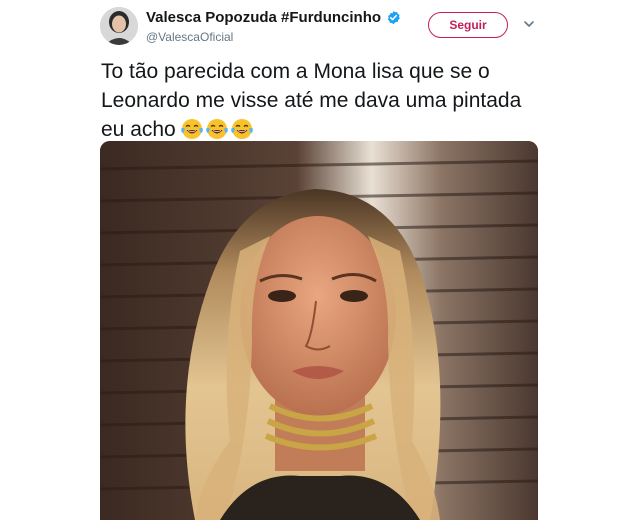 The height and width of the screenshot is (520, 620). Describe the element at coordinates (529, 24) in the screenshot. I see `chevron-down-icon` at that location.